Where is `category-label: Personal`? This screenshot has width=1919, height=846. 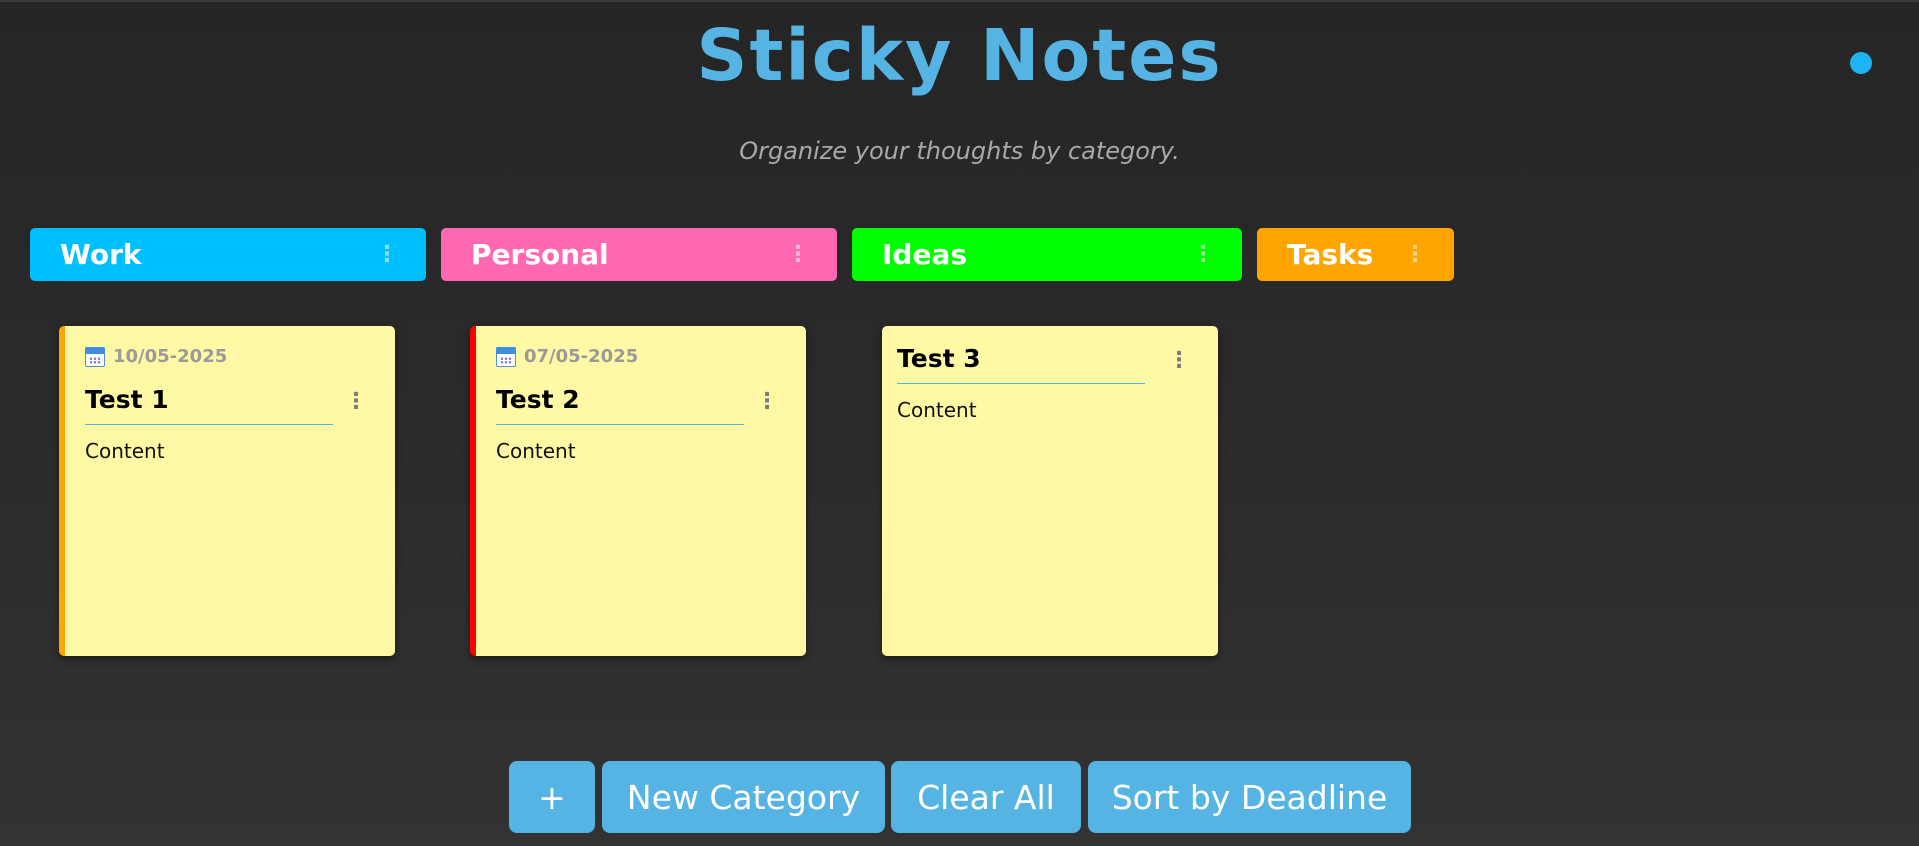 category-label: Personal is located at coordinates (540, 254).